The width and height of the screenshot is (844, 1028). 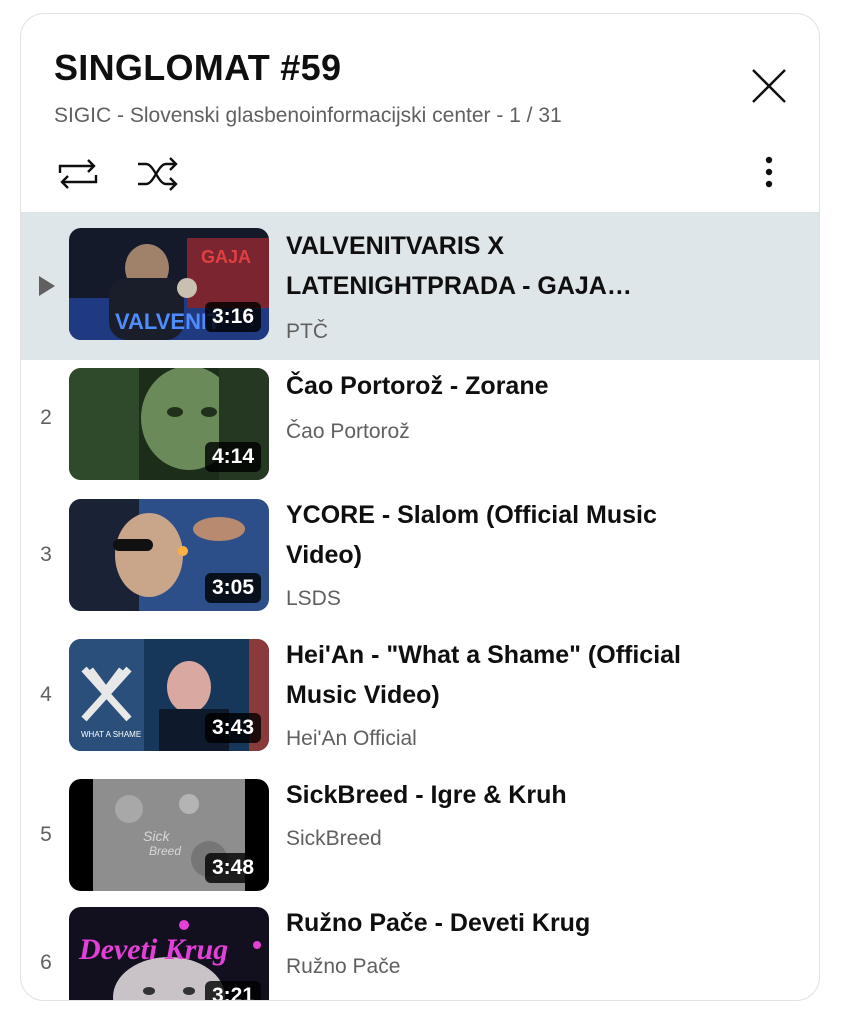 I want to click on item-index: 4, so click(x=46, y=694).